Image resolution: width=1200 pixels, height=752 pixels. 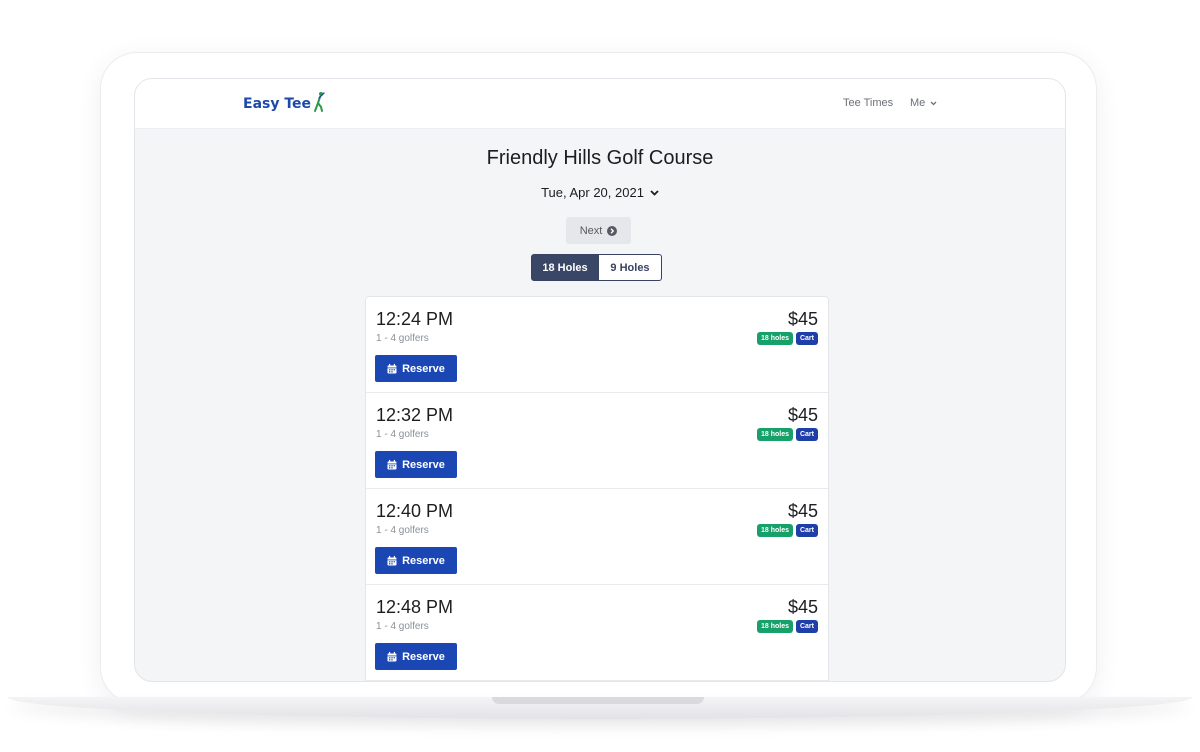 I want to click on tee-time-row: 12:32 PM 1 - 4 golfers $45 18 holes Cart, so click(x=597, y=441).